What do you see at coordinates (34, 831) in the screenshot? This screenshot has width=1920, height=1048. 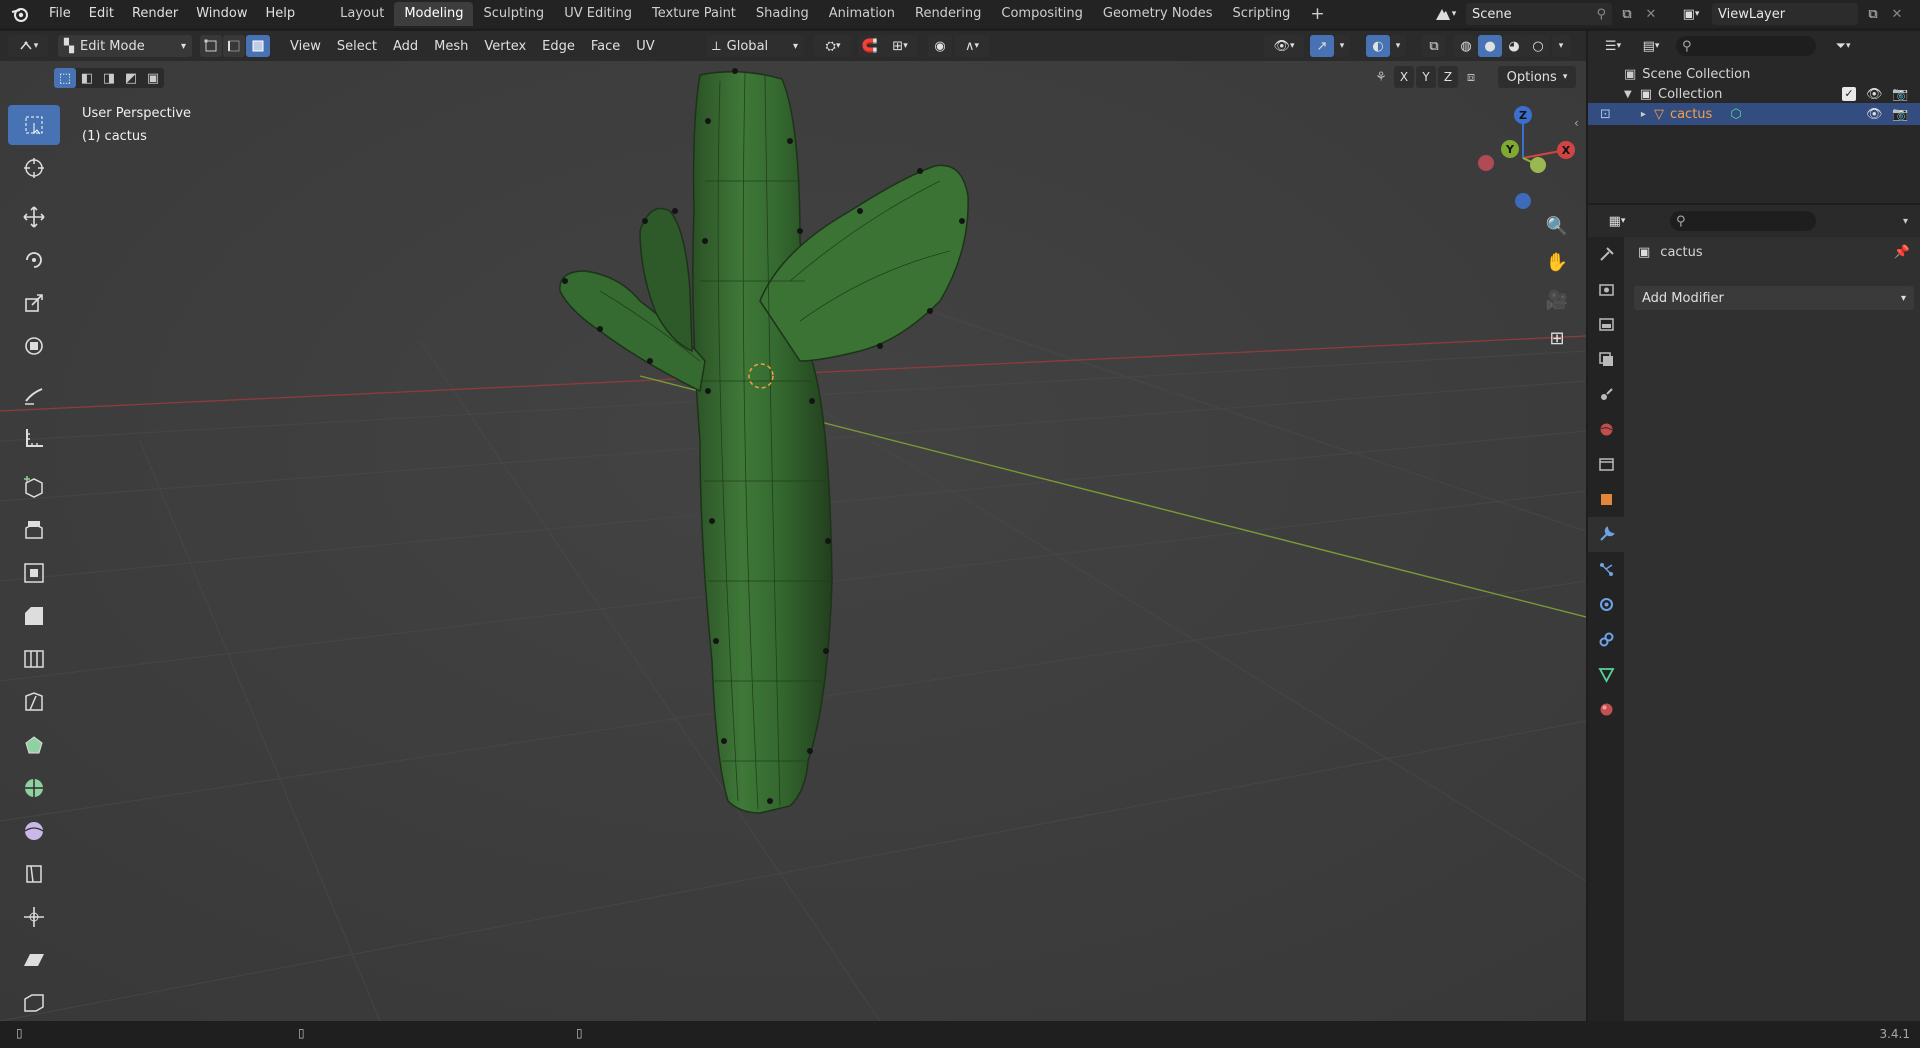 I see `smooth-tool` at bounding box center [34, 831].